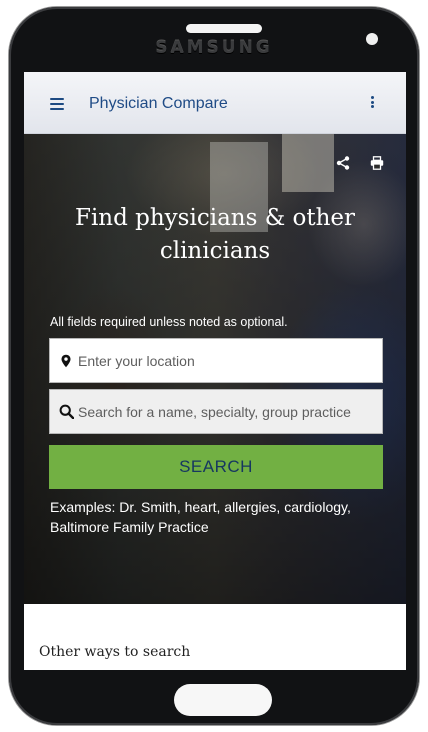  Describe the element at coordinates (216, 467) in the screenshot. I see `search-button: SEARCH` at that location.